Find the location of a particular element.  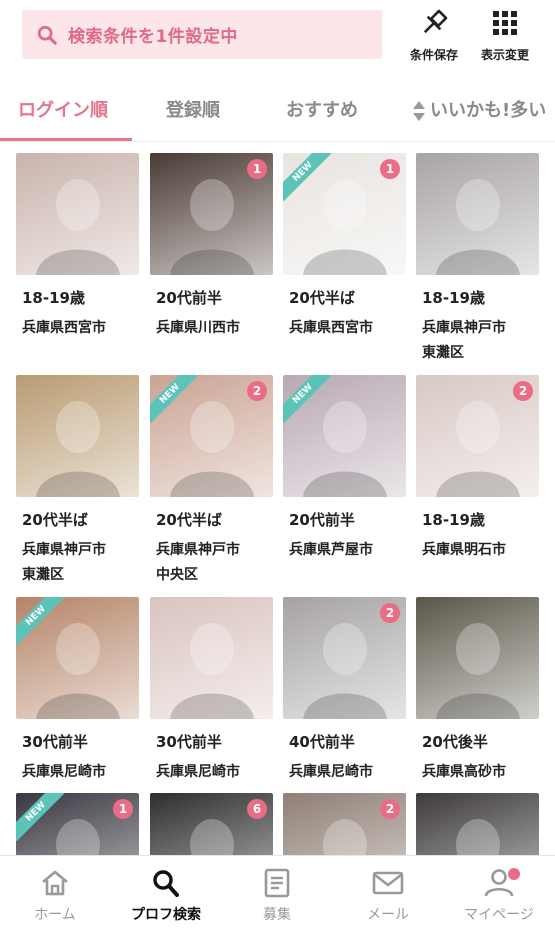

profile-photo: NEW is located at coordinates (77, 658).